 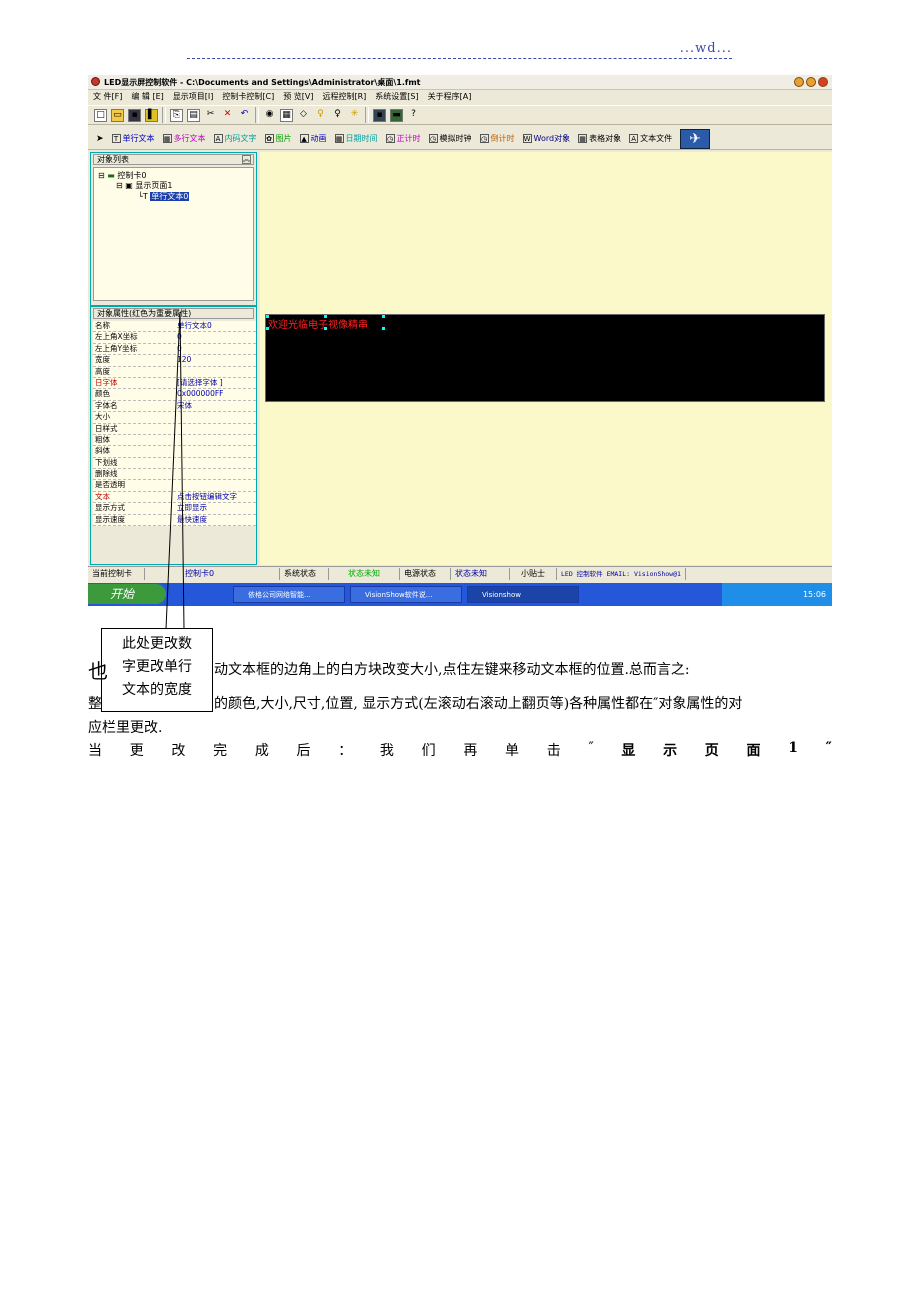 What do you see at coordinates (157, 690) in the screenshot?
I see `callout-line-3: 文本的宽度` at bounding box center [157, 690].